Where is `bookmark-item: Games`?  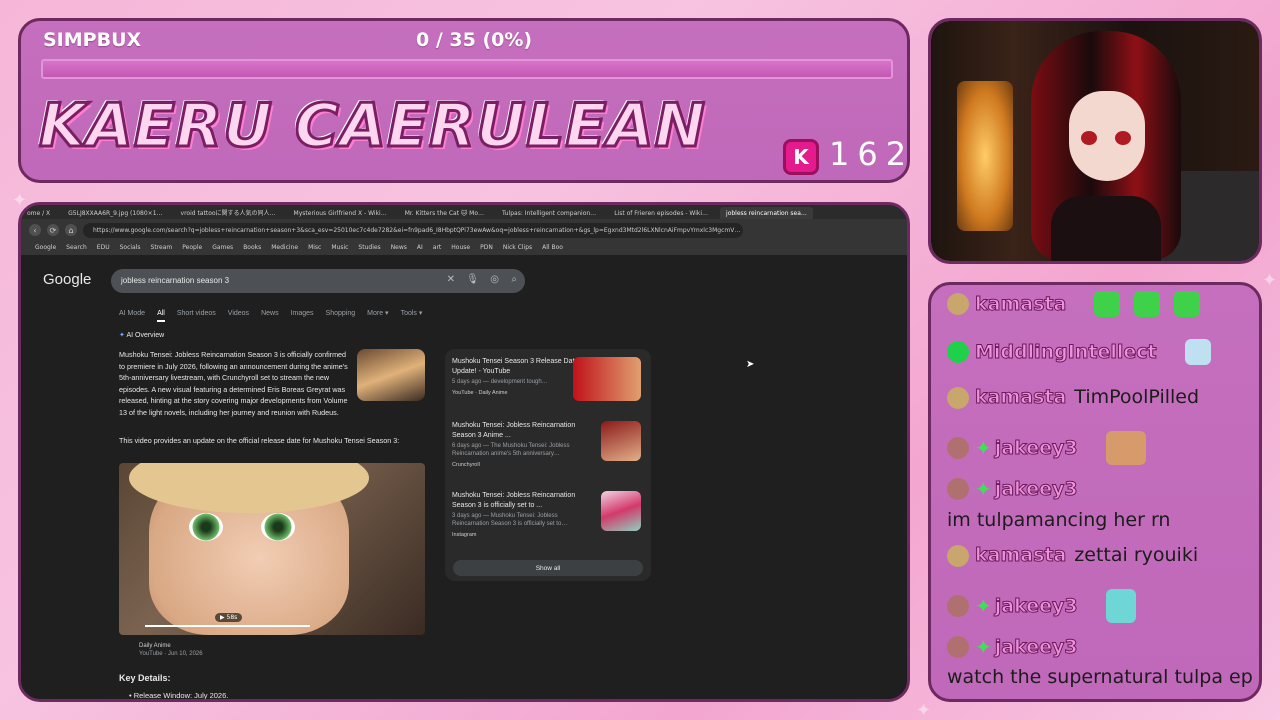 bookmark-item: Games is located at coordinates (222, 247).